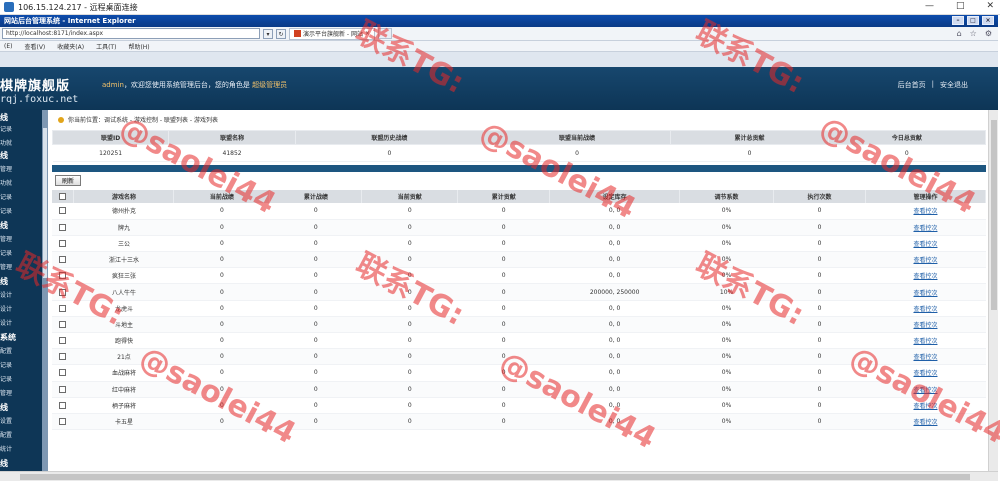  I want to click on summary-header: 联盟ID, so click(110, 137).